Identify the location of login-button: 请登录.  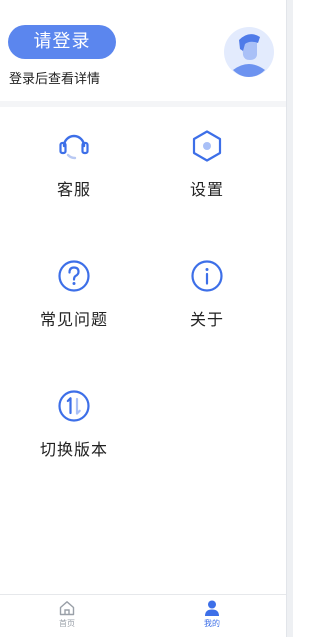
(62, 42).